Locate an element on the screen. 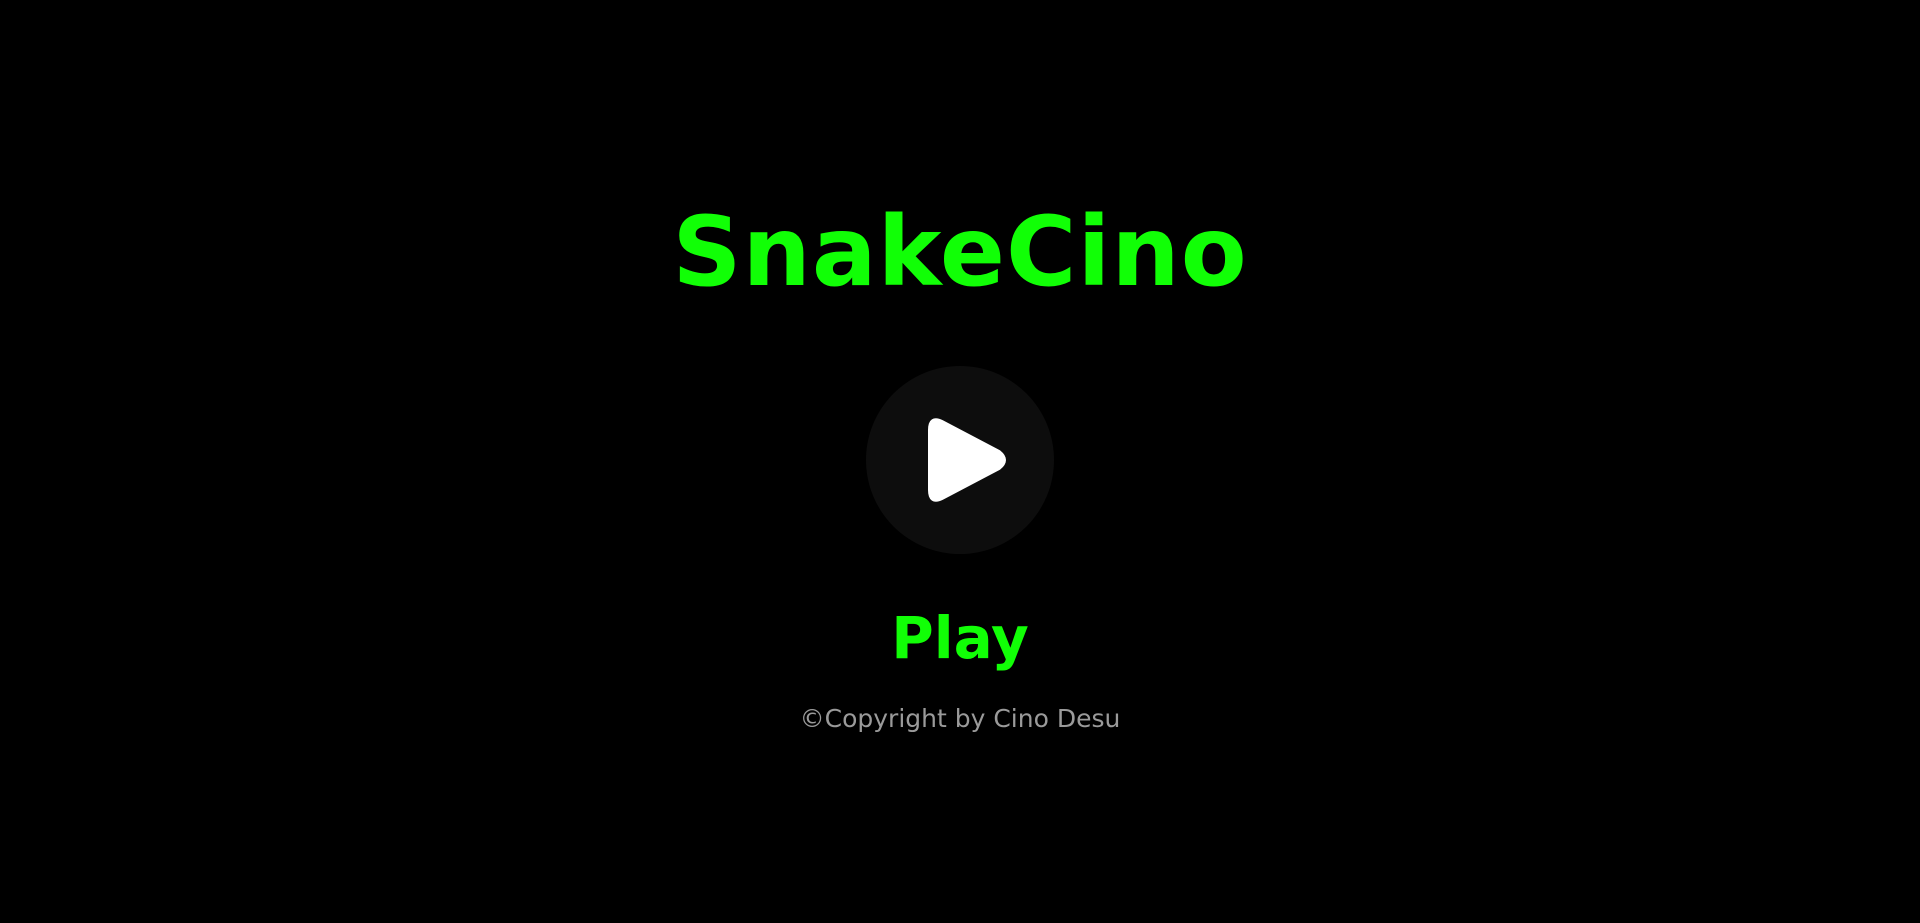 This screenshot has width=1920, height=923. play-icon is located at coordinates (967, 460).